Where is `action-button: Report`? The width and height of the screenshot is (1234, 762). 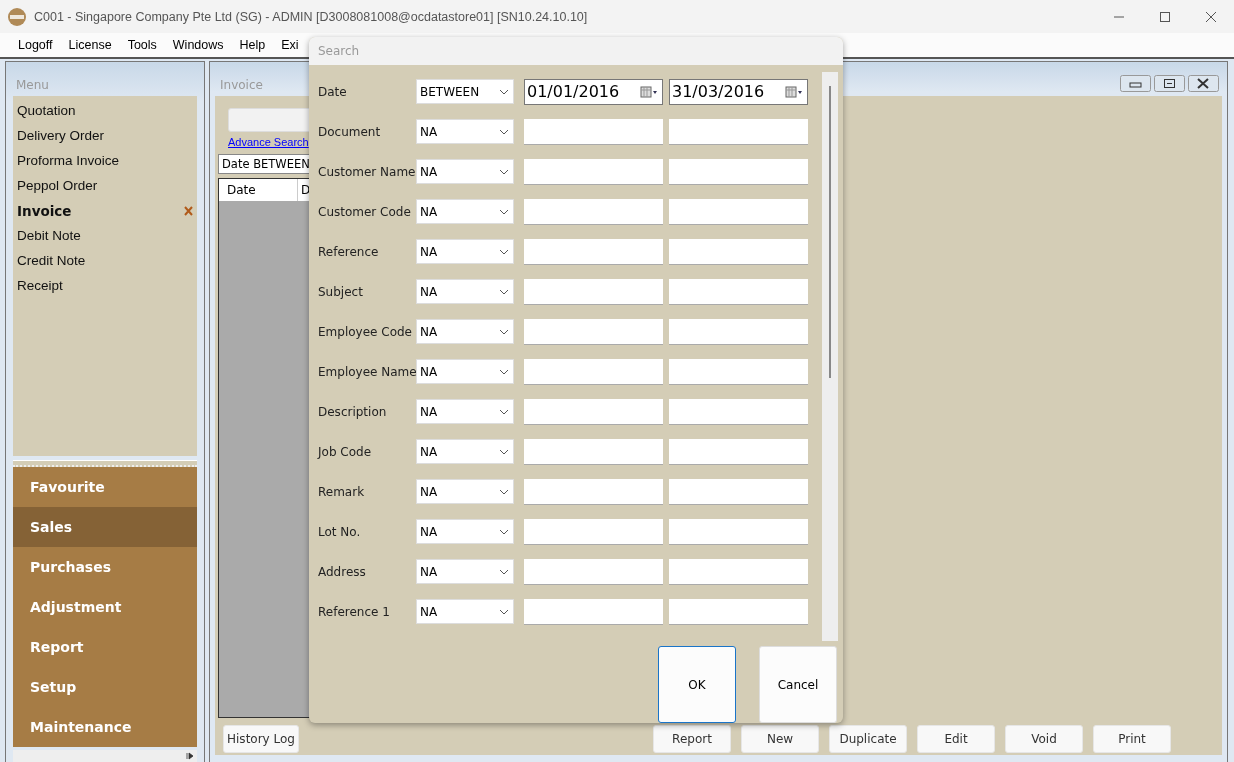 action-button: Report is located at coordinates (692, 739).